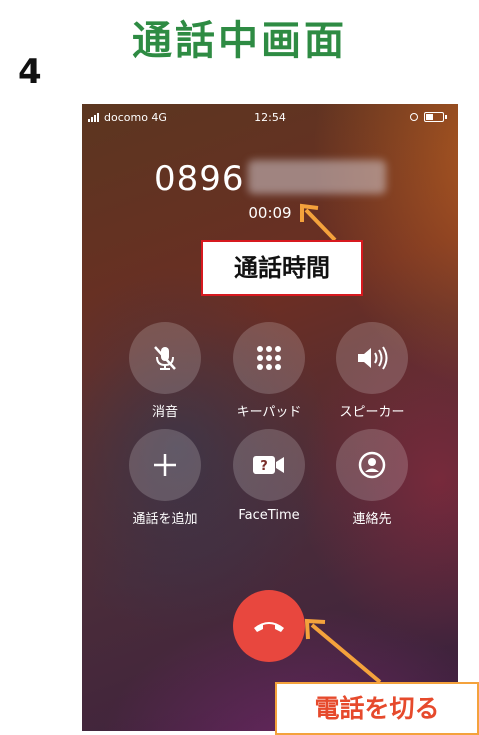 The image size is (479, 735). What do you see at coordinates (434, 117) in the screenshot?
I see `battery-icon` at bounding box center [434, 117].